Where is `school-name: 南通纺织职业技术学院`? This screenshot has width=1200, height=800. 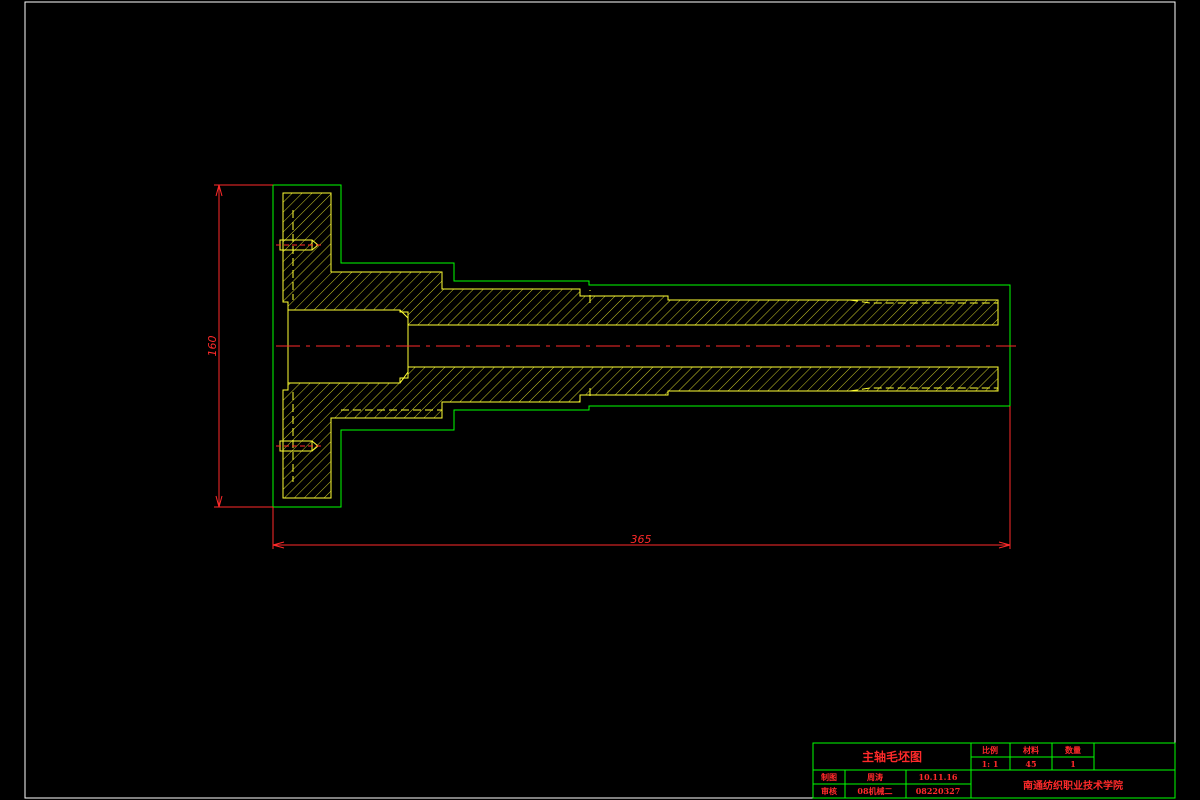 school-name: 南通纺织职业技术学院 is located at coordinates (1073, 785).